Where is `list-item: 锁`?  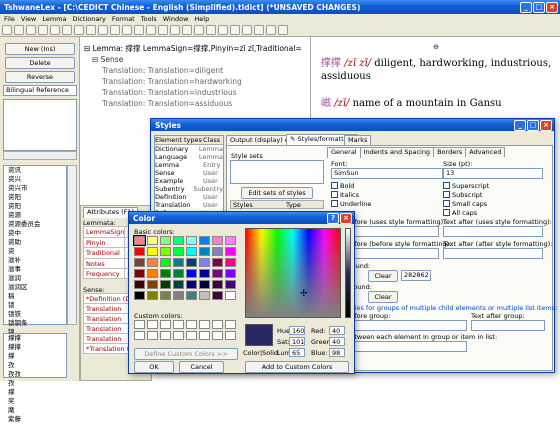
list-item: 锁 is located at coordinates (35, 305).